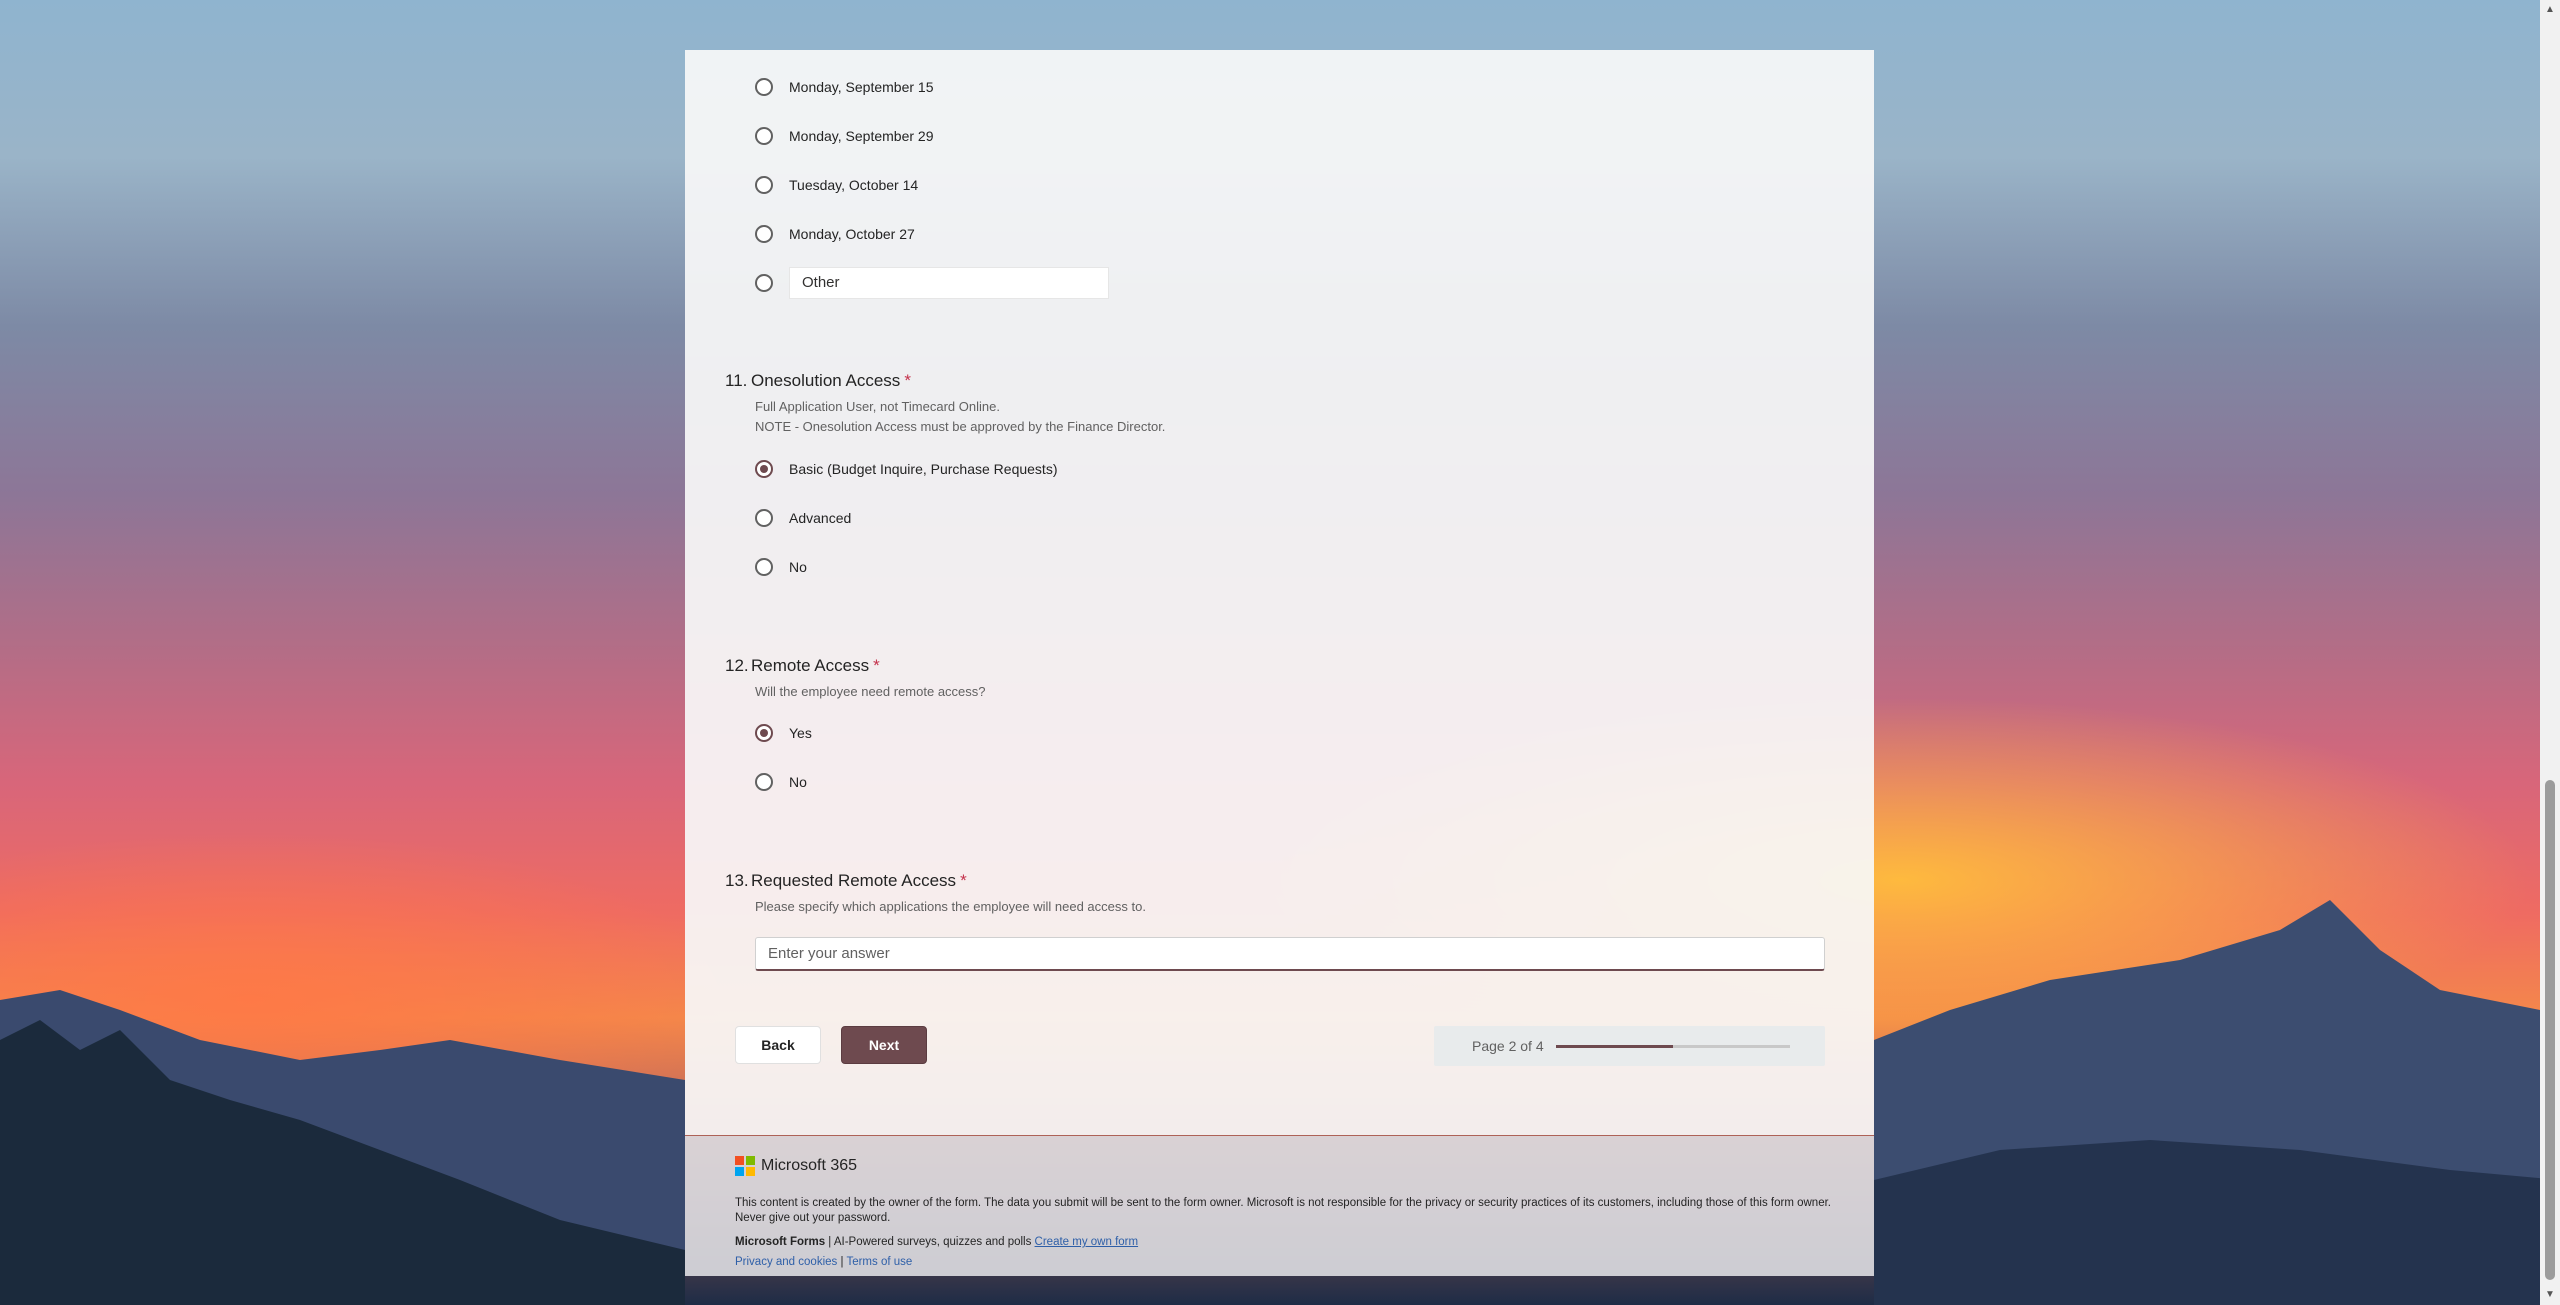 The image size is (2560, 1305). I want to click on question-number: 11., so click(736, 380).